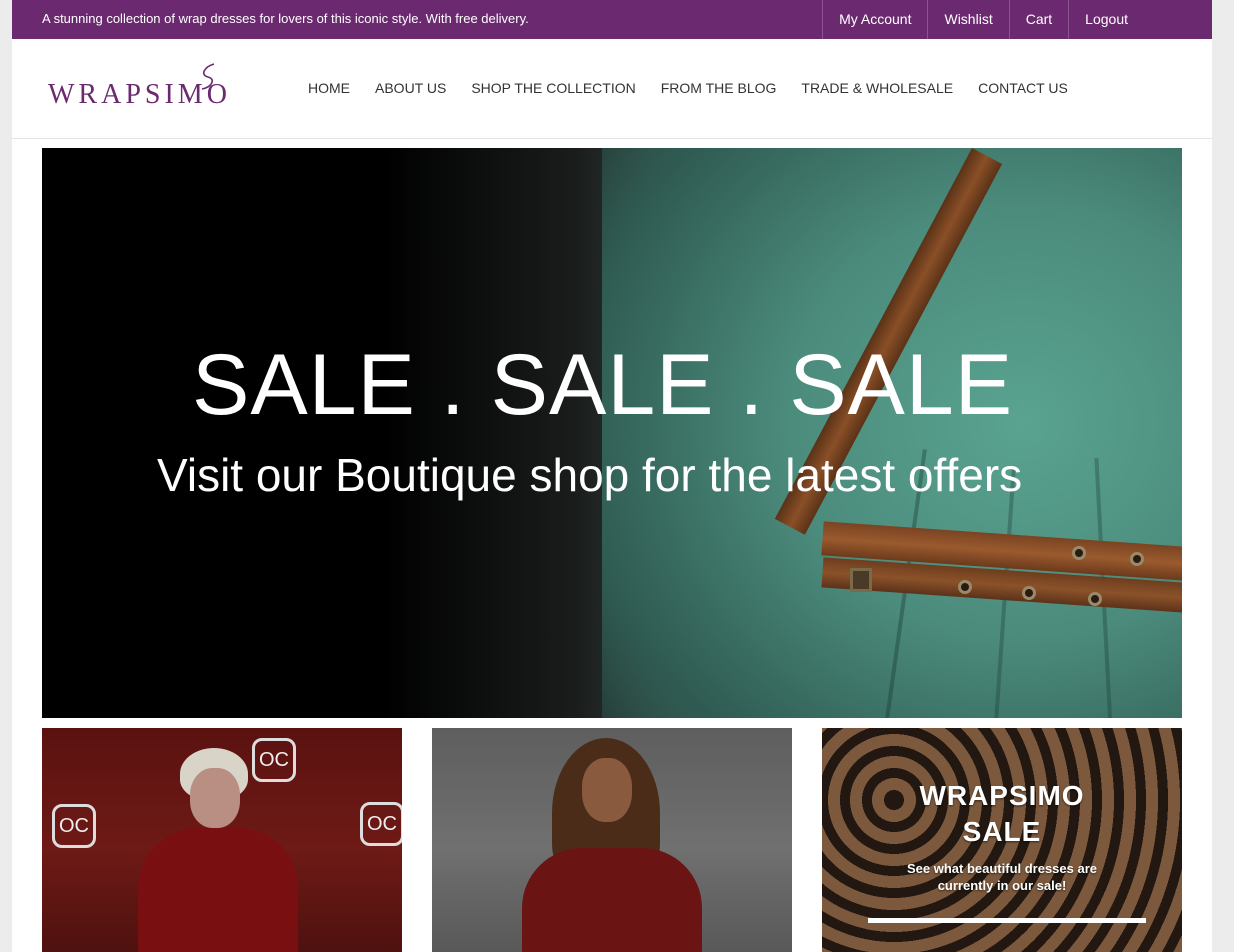 The width and height of the screenshot is (1234, 952). Describe the element at coordinates (1002, 885) in the screenshot. I see `sale-tile-text: currently in our sale!` at that location.